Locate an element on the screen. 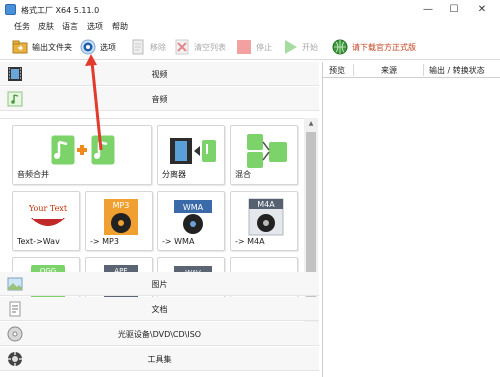  menu-language: 语言 is located at coordinates (70, 27).